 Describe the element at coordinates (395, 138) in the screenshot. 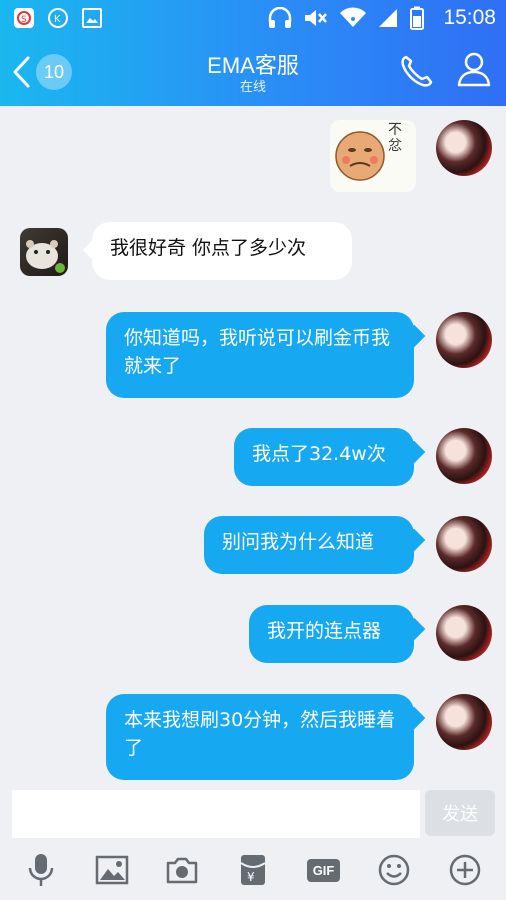

I see `sticker-caption: 不忿` at that location.